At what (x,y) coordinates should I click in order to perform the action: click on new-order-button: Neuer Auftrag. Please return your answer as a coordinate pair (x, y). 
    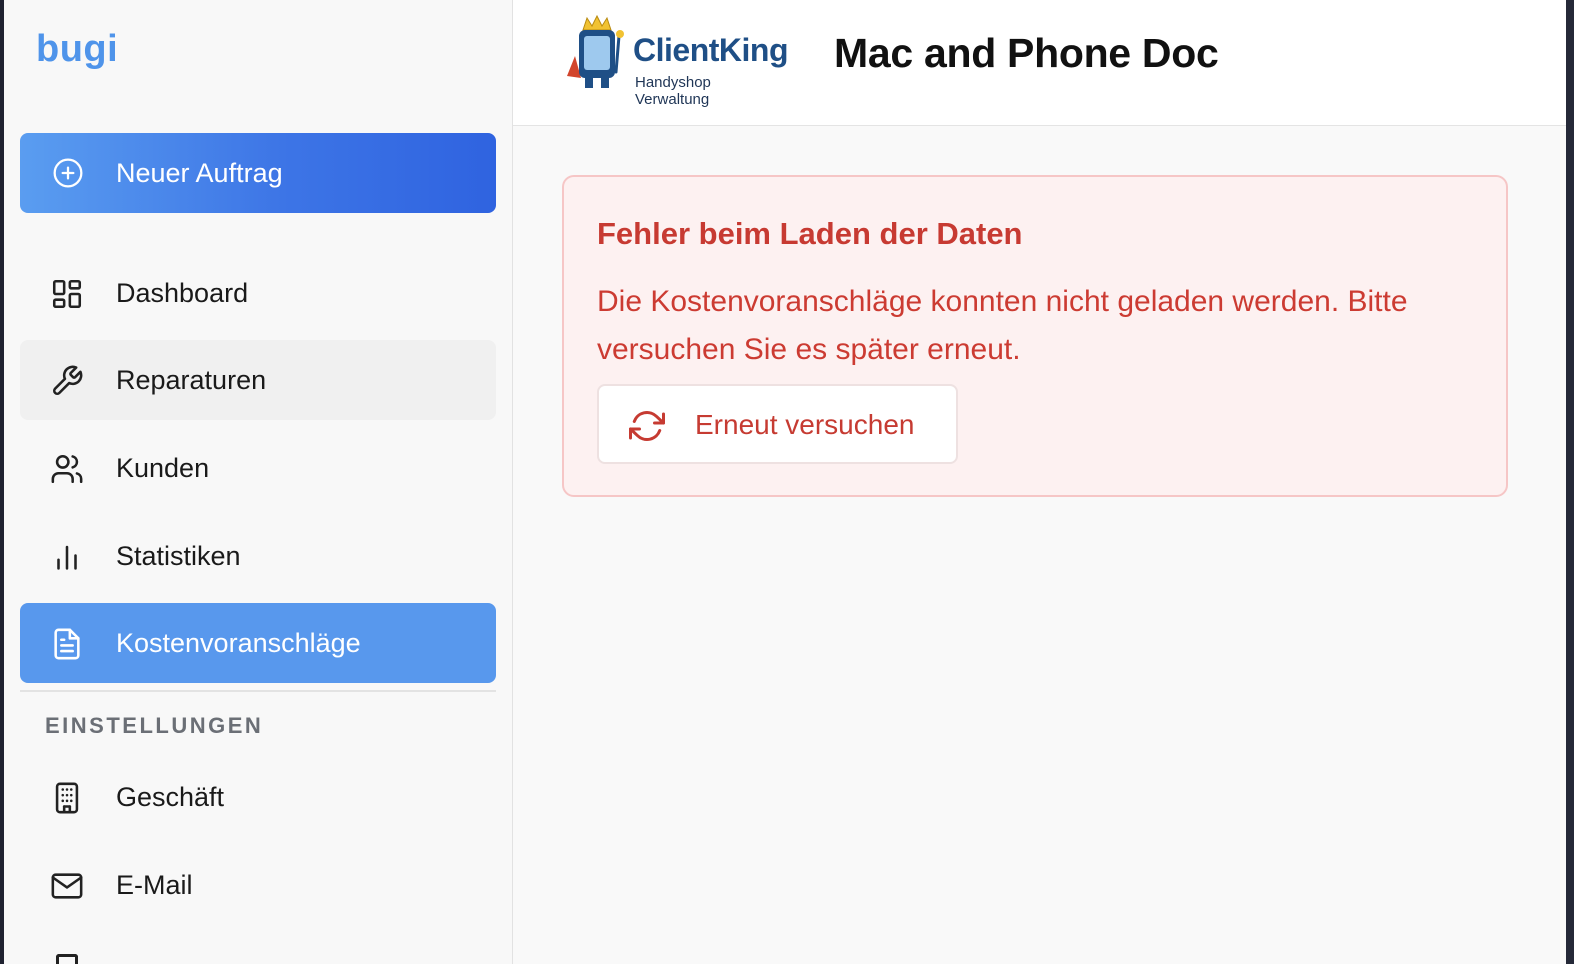
    Looking at the image, I should click on (258, 173).